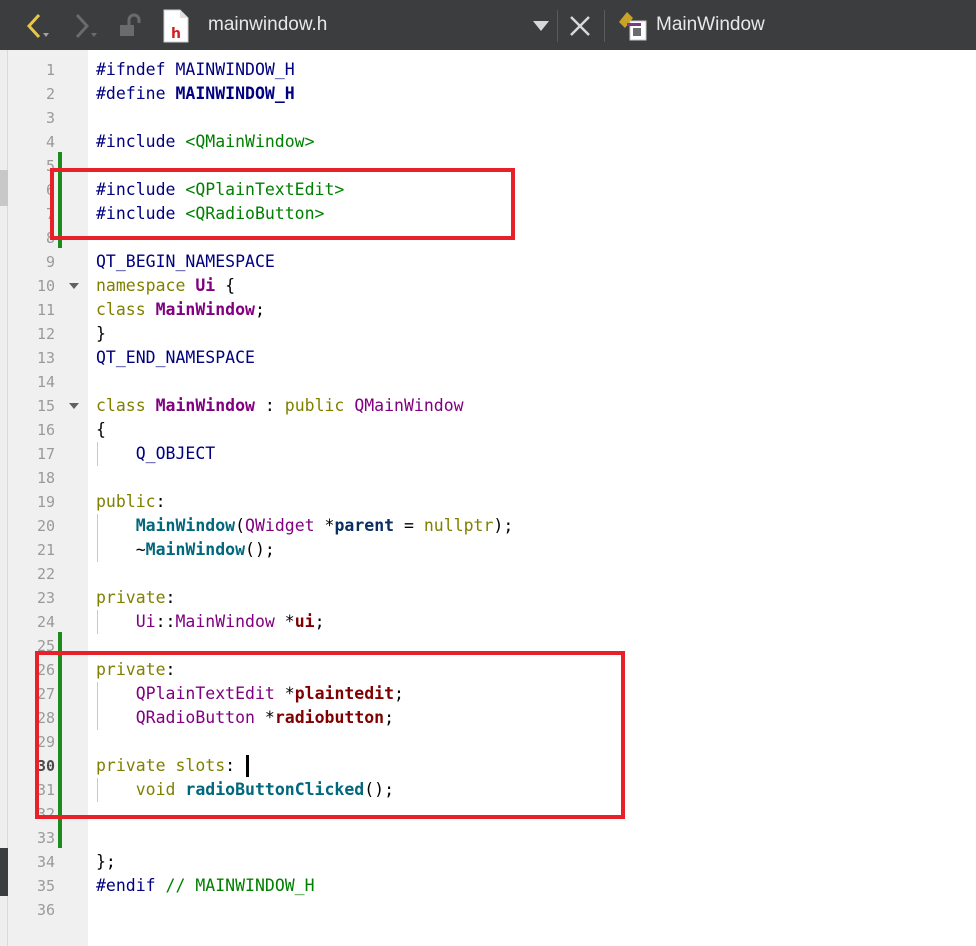 The image size is (976, 946). Describe the element at coordinates (488, 358) in the screenshot. I see `code-line: 13 QT_END_NAMESPACE` at that location.